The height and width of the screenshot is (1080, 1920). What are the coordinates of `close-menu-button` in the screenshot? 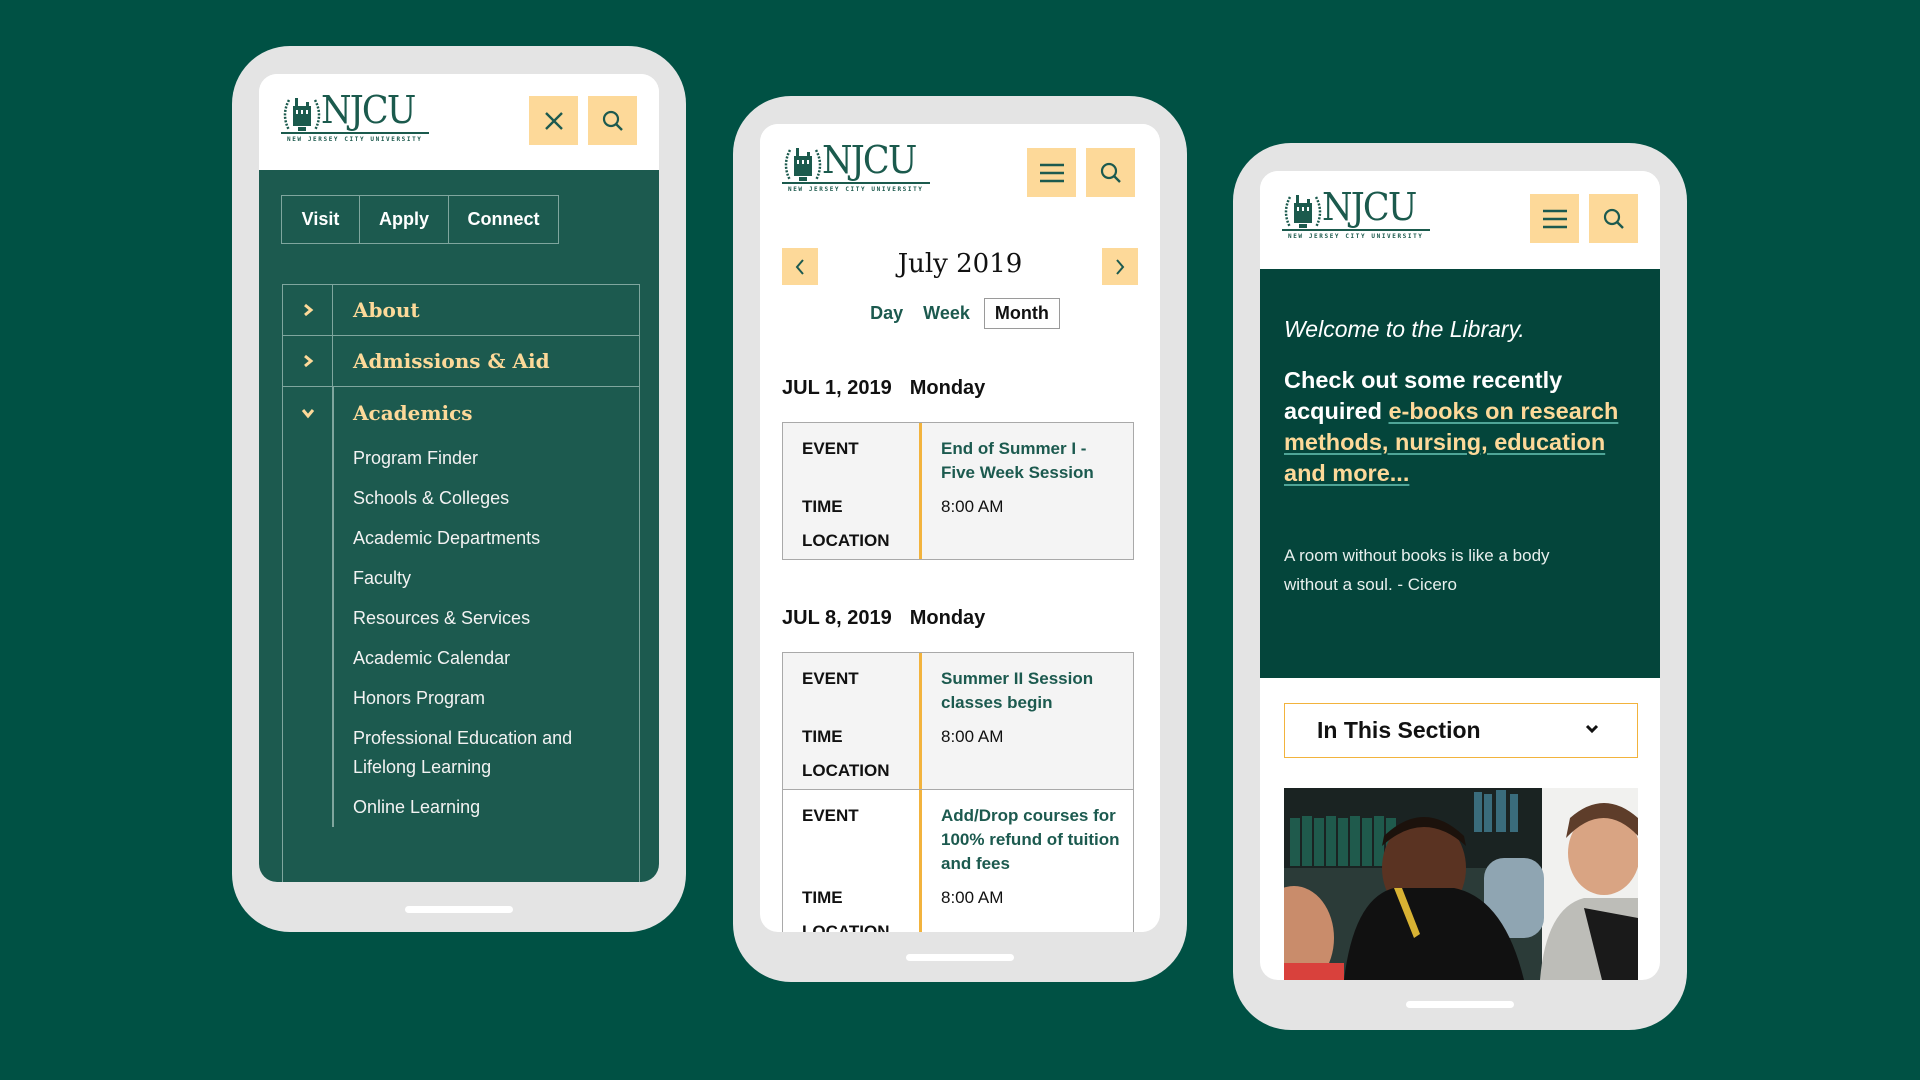 It's located at (553, 120).